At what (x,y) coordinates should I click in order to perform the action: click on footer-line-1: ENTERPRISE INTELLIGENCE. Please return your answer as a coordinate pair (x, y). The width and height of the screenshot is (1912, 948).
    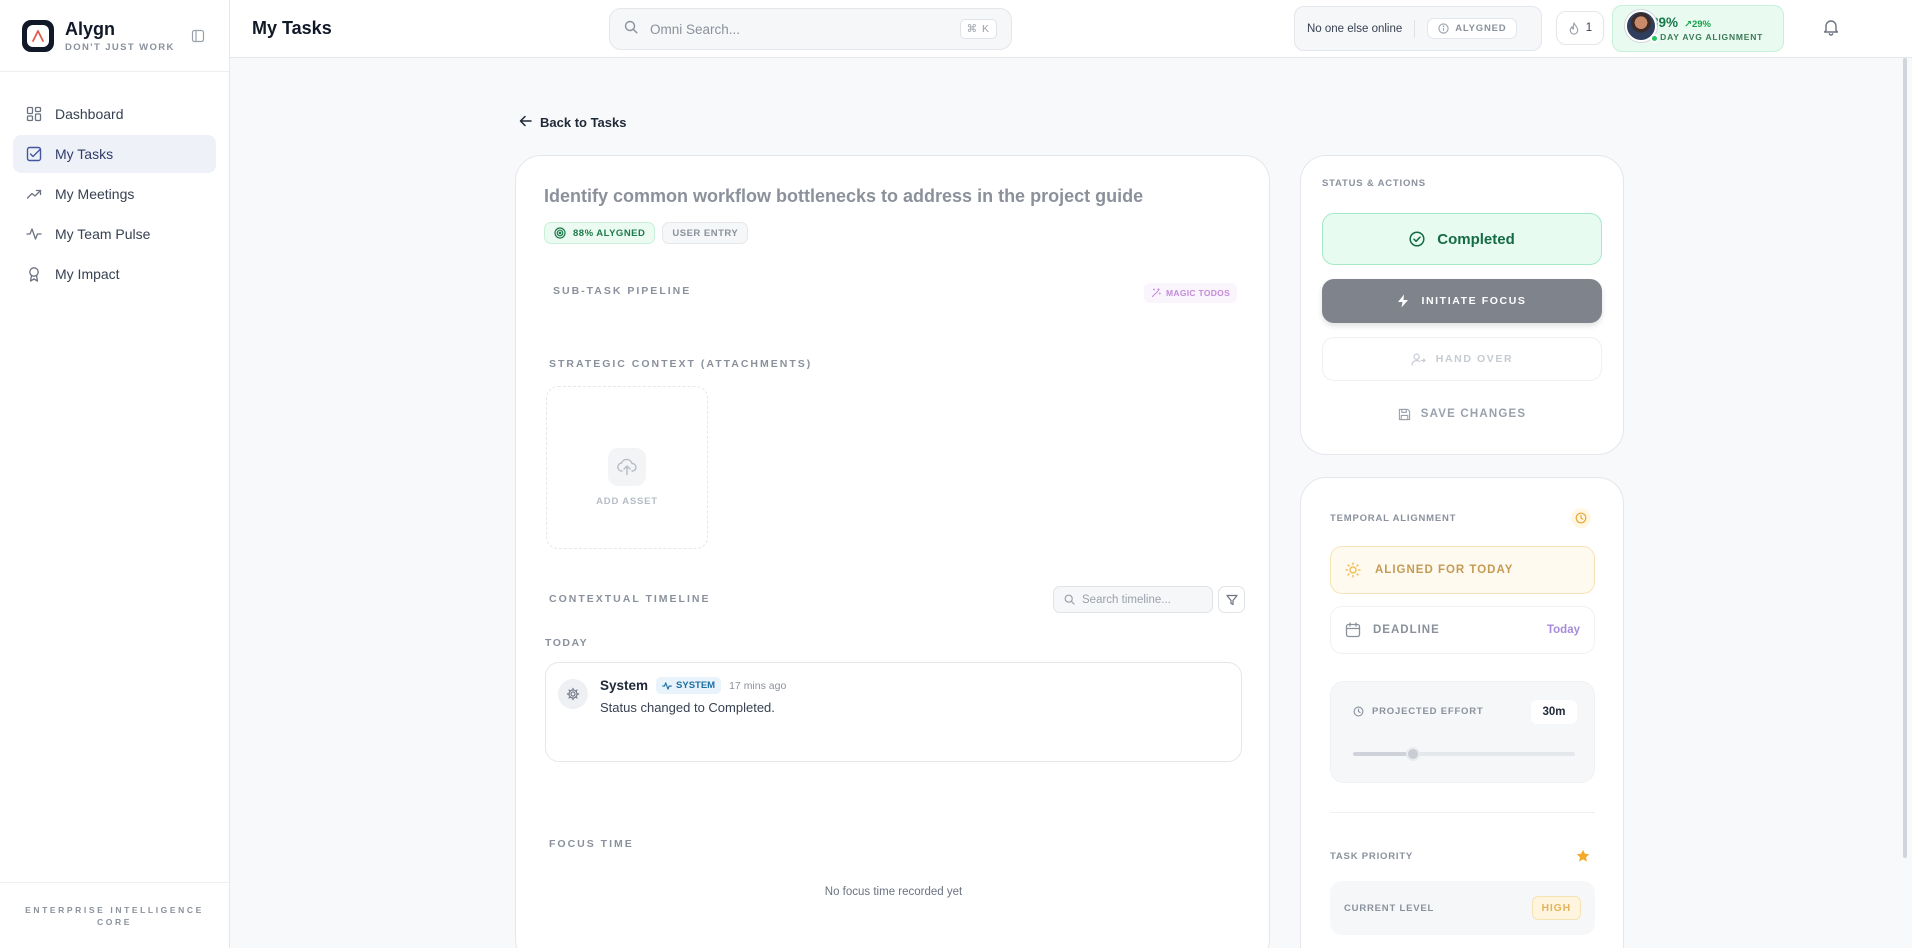
    Looking at the image, I should click on (114, 909).